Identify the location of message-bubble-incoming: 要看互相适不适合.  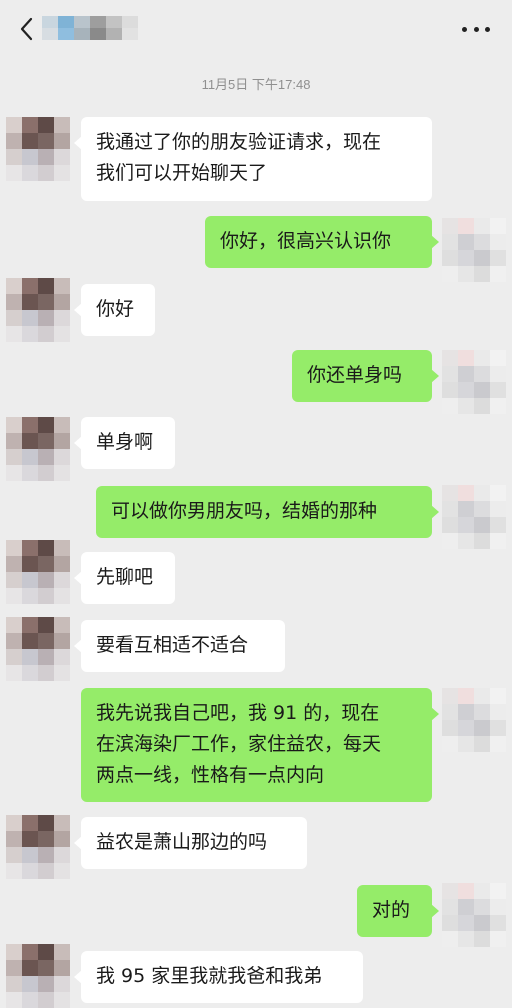
(179, 646).